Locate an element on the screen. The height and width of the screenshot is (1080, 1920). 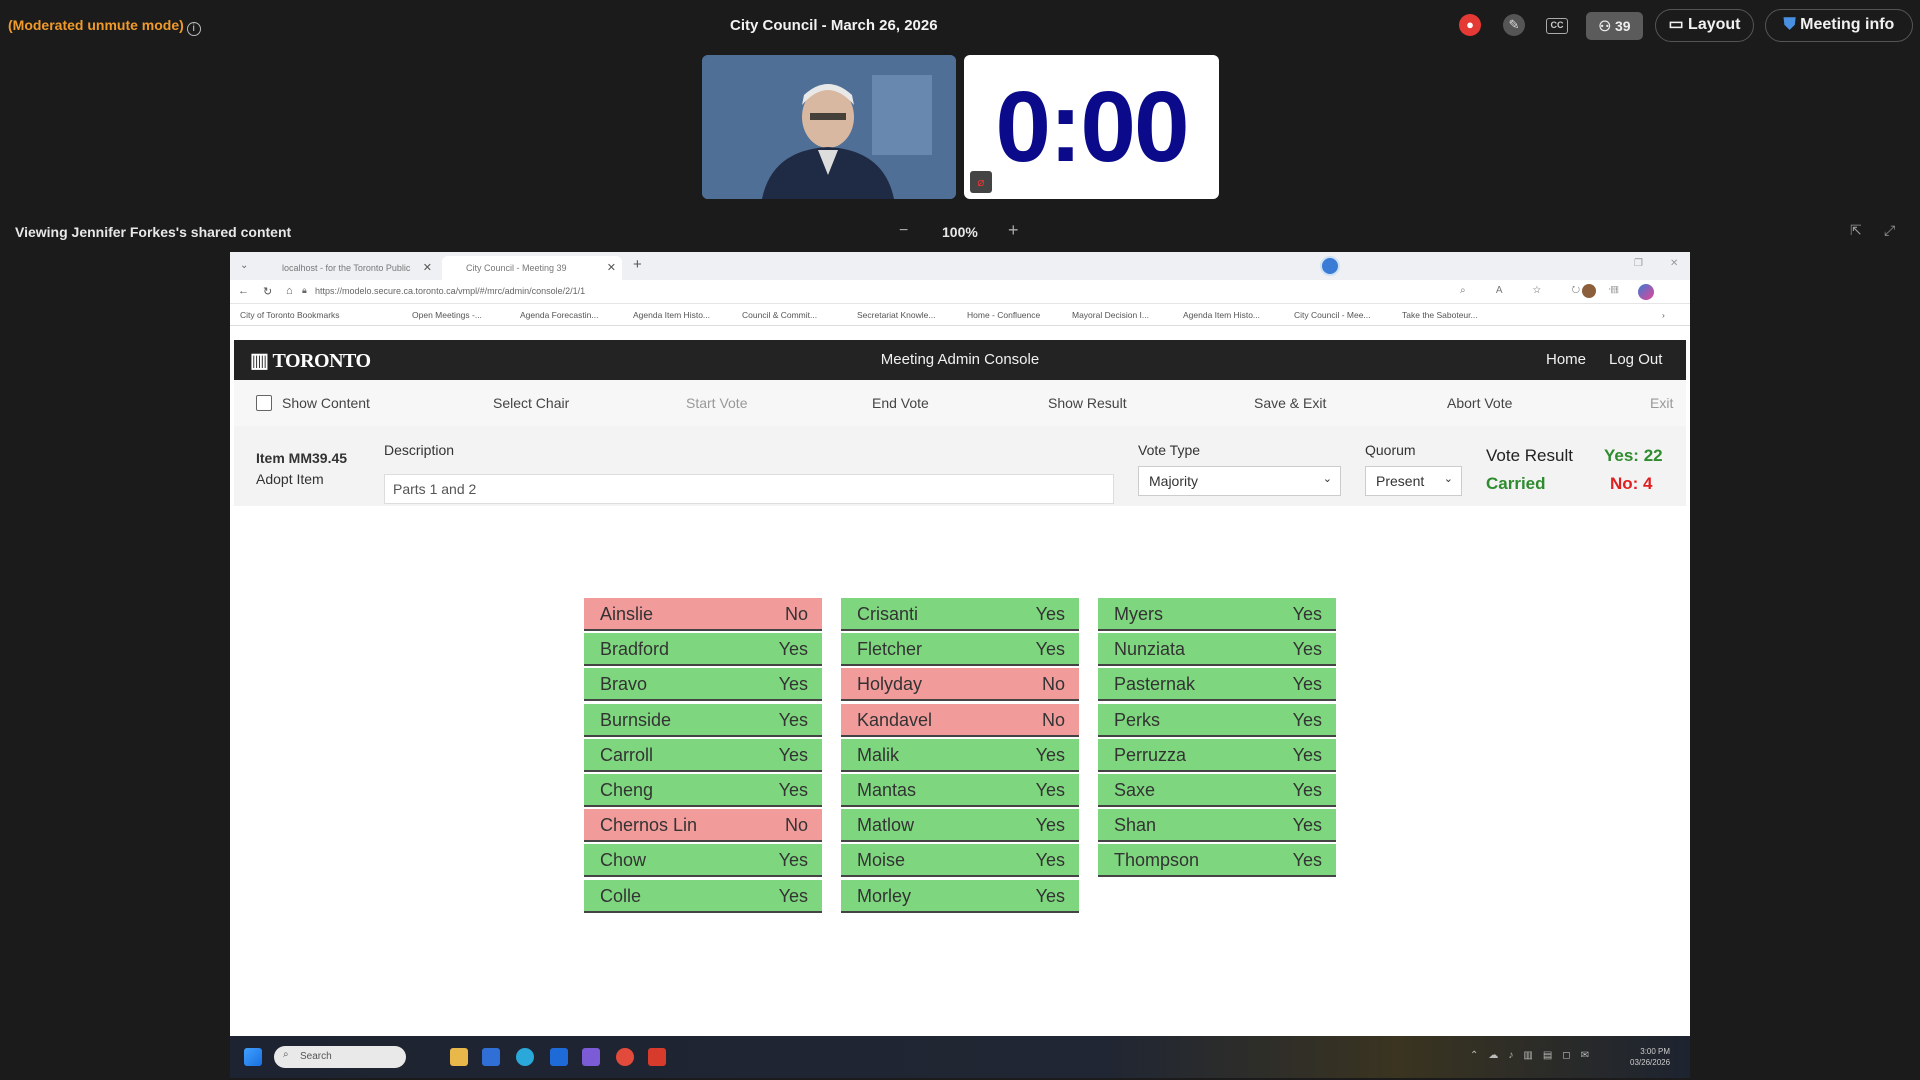
quorum-label: Quorum is located at coordinates (1390, 450).